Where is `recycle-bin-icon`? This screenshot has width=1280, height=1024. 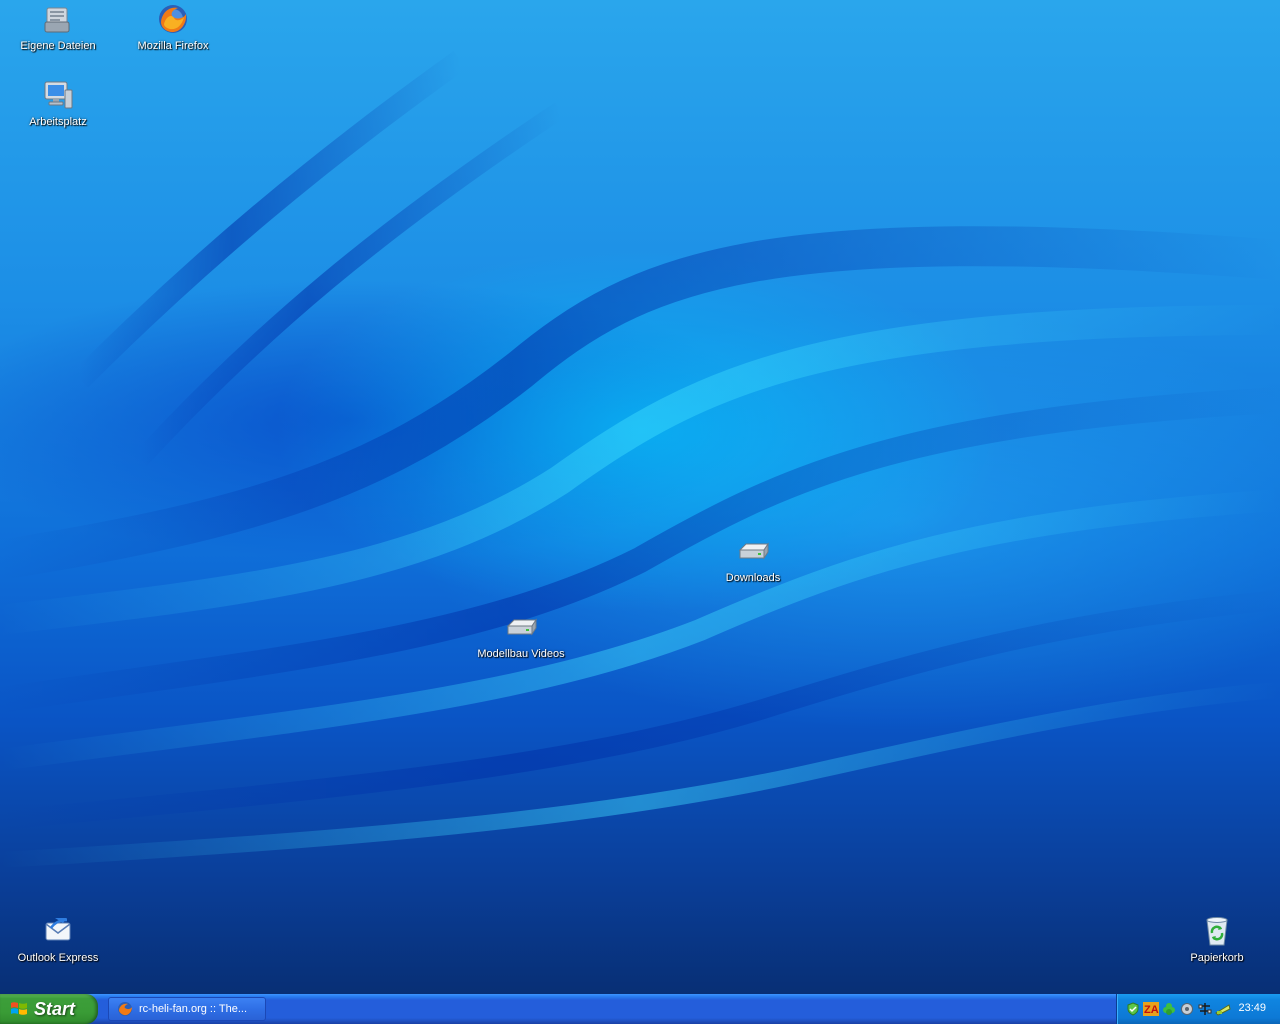
recycle-bin-icon is located at coordinates (1217, 931).